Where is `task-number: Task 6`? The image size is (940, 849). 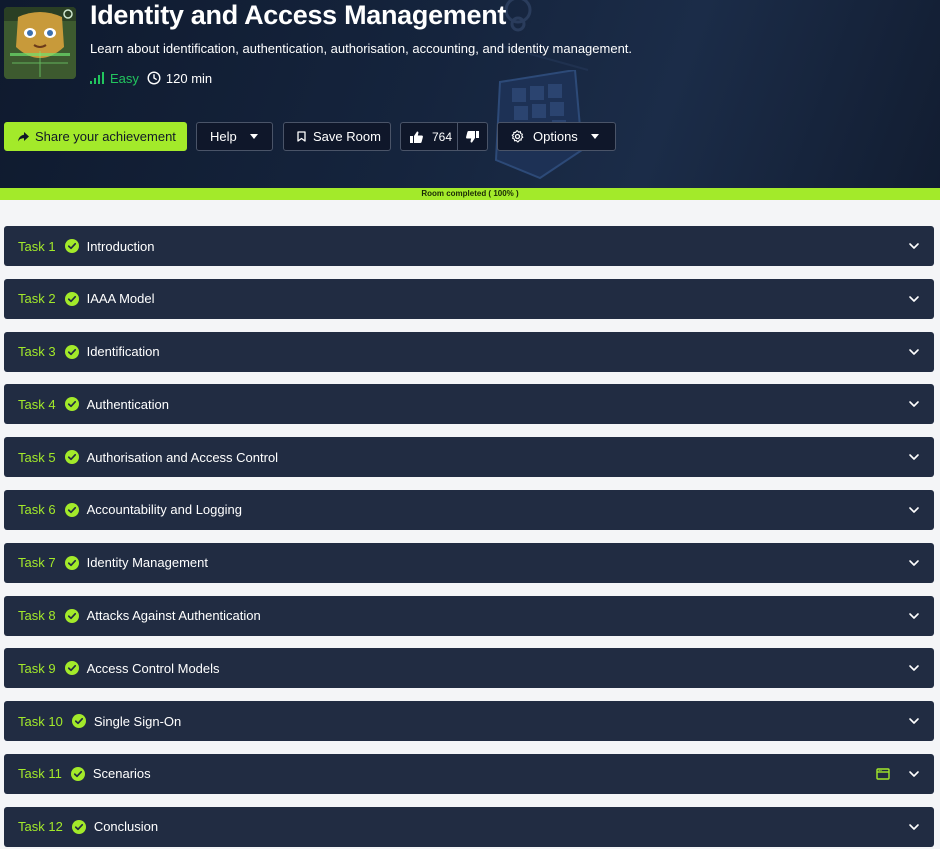
task-number: Task 6 is located at coordinates (37, 510).